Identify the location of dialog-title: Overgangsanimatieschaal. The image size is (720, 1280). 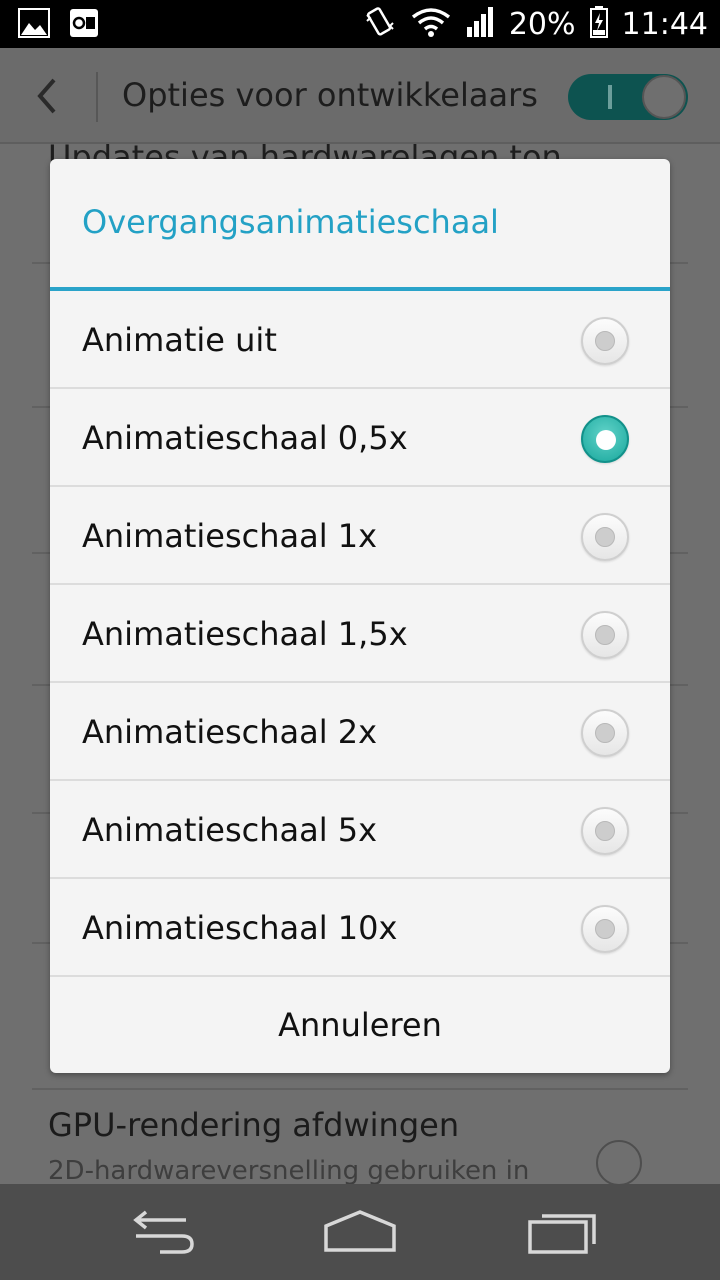
(290, 222).